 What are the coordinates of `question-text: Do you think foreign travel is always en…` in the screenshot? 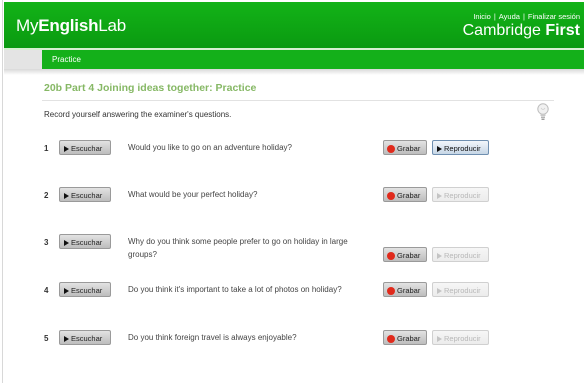 It's located at (212, 337).